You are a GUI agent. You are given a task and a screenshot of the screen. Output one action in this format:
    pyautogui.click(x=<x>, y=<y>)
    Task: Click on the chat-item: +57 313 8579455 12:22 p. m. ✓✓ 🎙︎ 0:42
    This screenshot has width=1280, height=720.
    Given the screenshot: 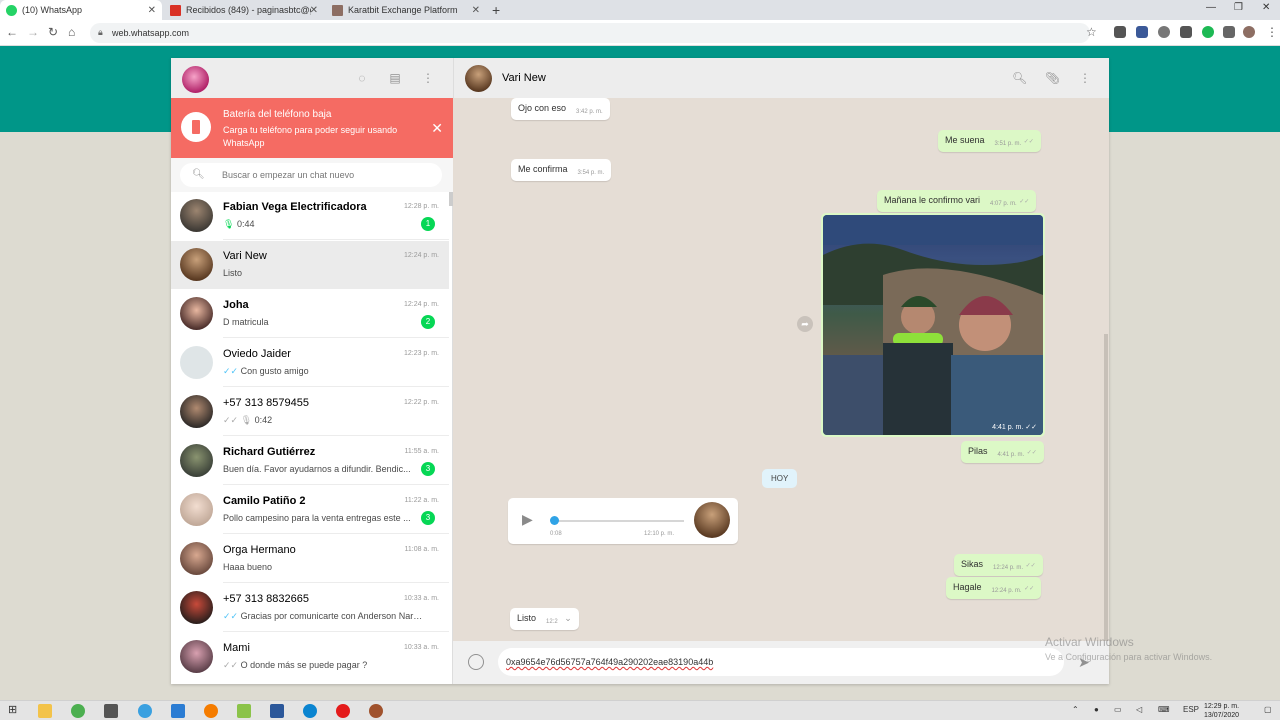 What is the action you would take?
    pyautogui.click(x=310, y=412)
    